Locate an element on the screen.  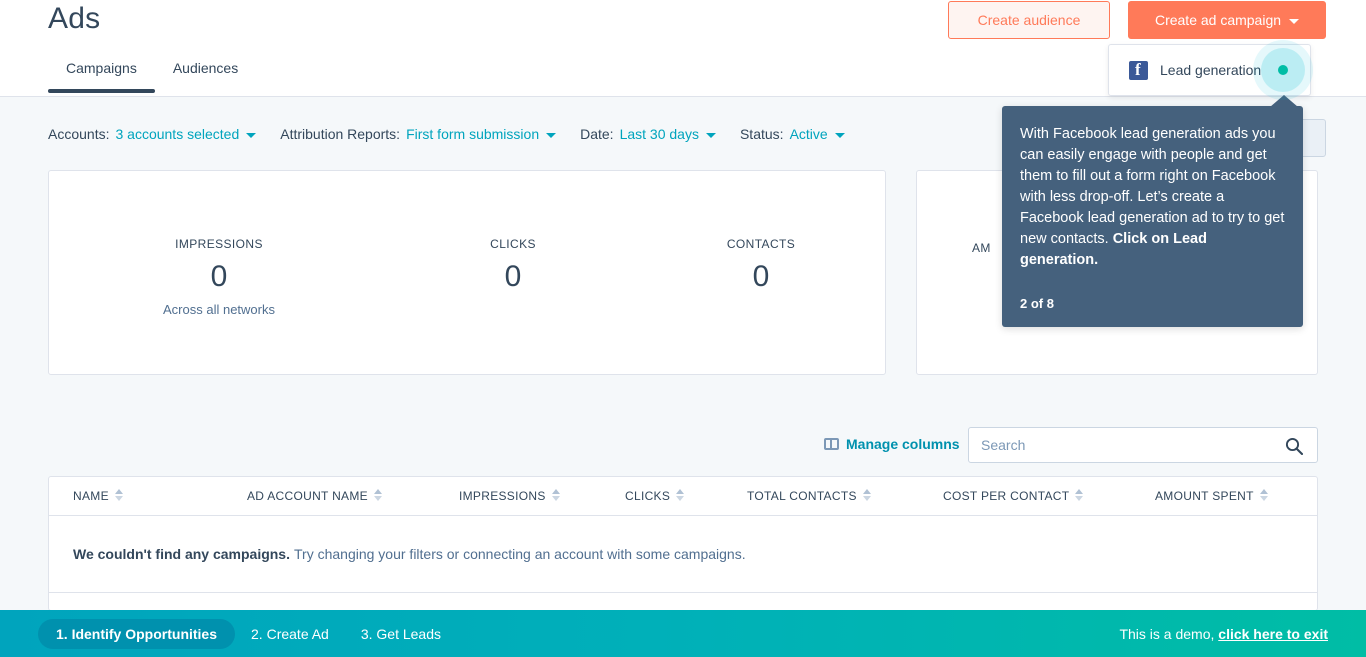
amount-spent-card-label: AM is located at coordinates (981, 248).